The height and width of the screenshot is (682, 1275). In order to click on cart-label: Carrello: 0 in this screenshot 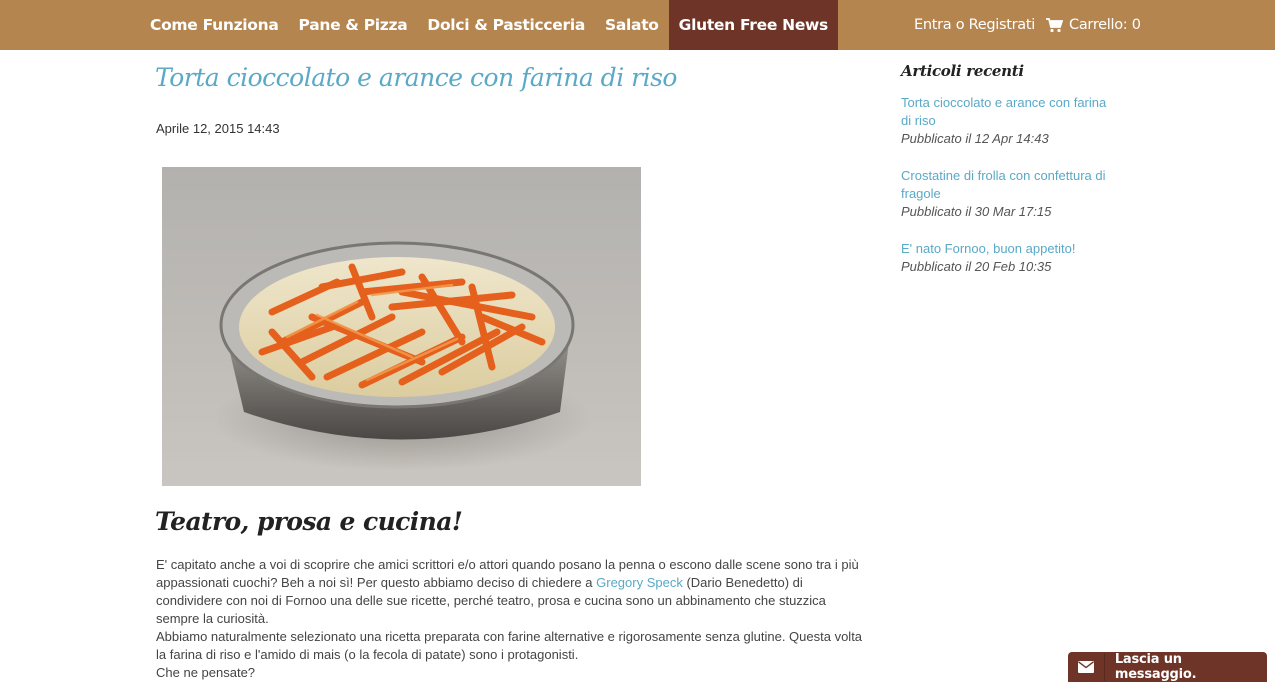, I will do `click(1105, 25)`.